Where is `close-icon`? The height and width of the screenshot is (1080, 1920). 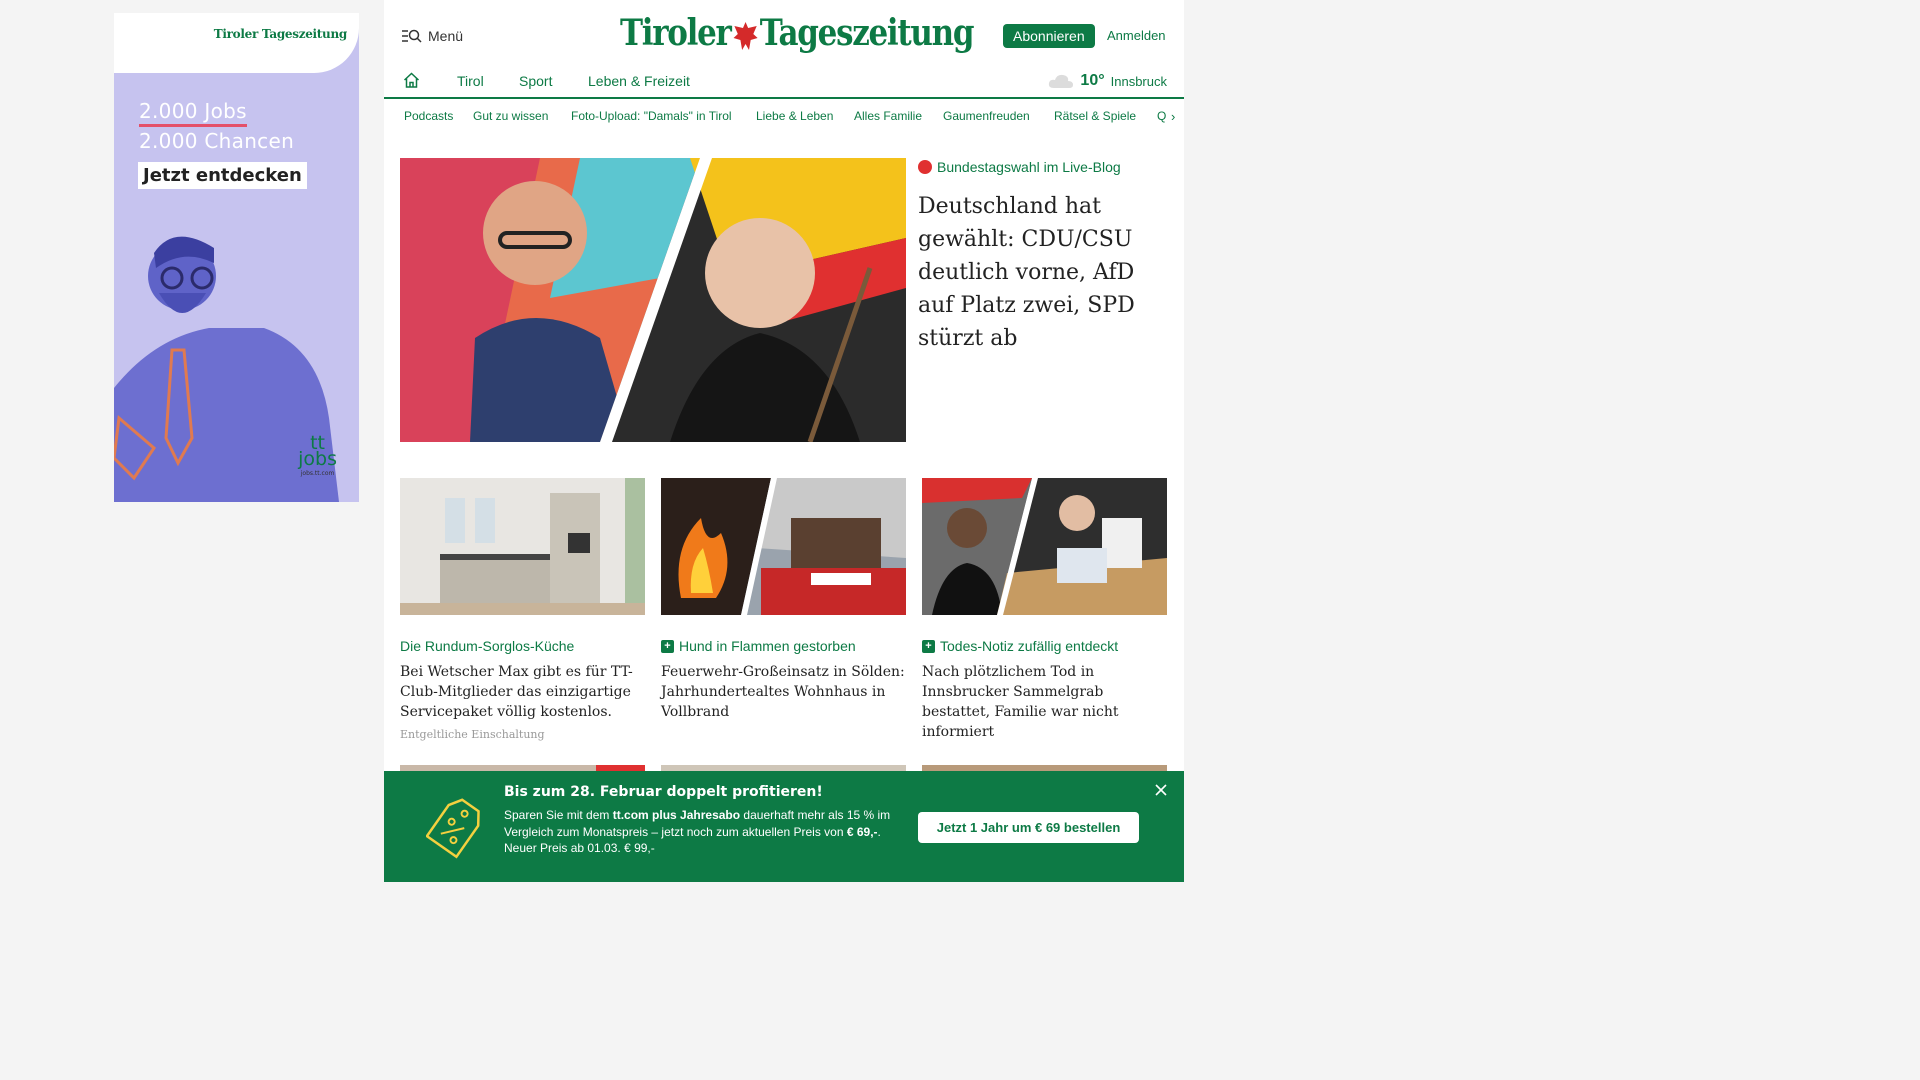 close-icon is located at coordinates (1161, 790).